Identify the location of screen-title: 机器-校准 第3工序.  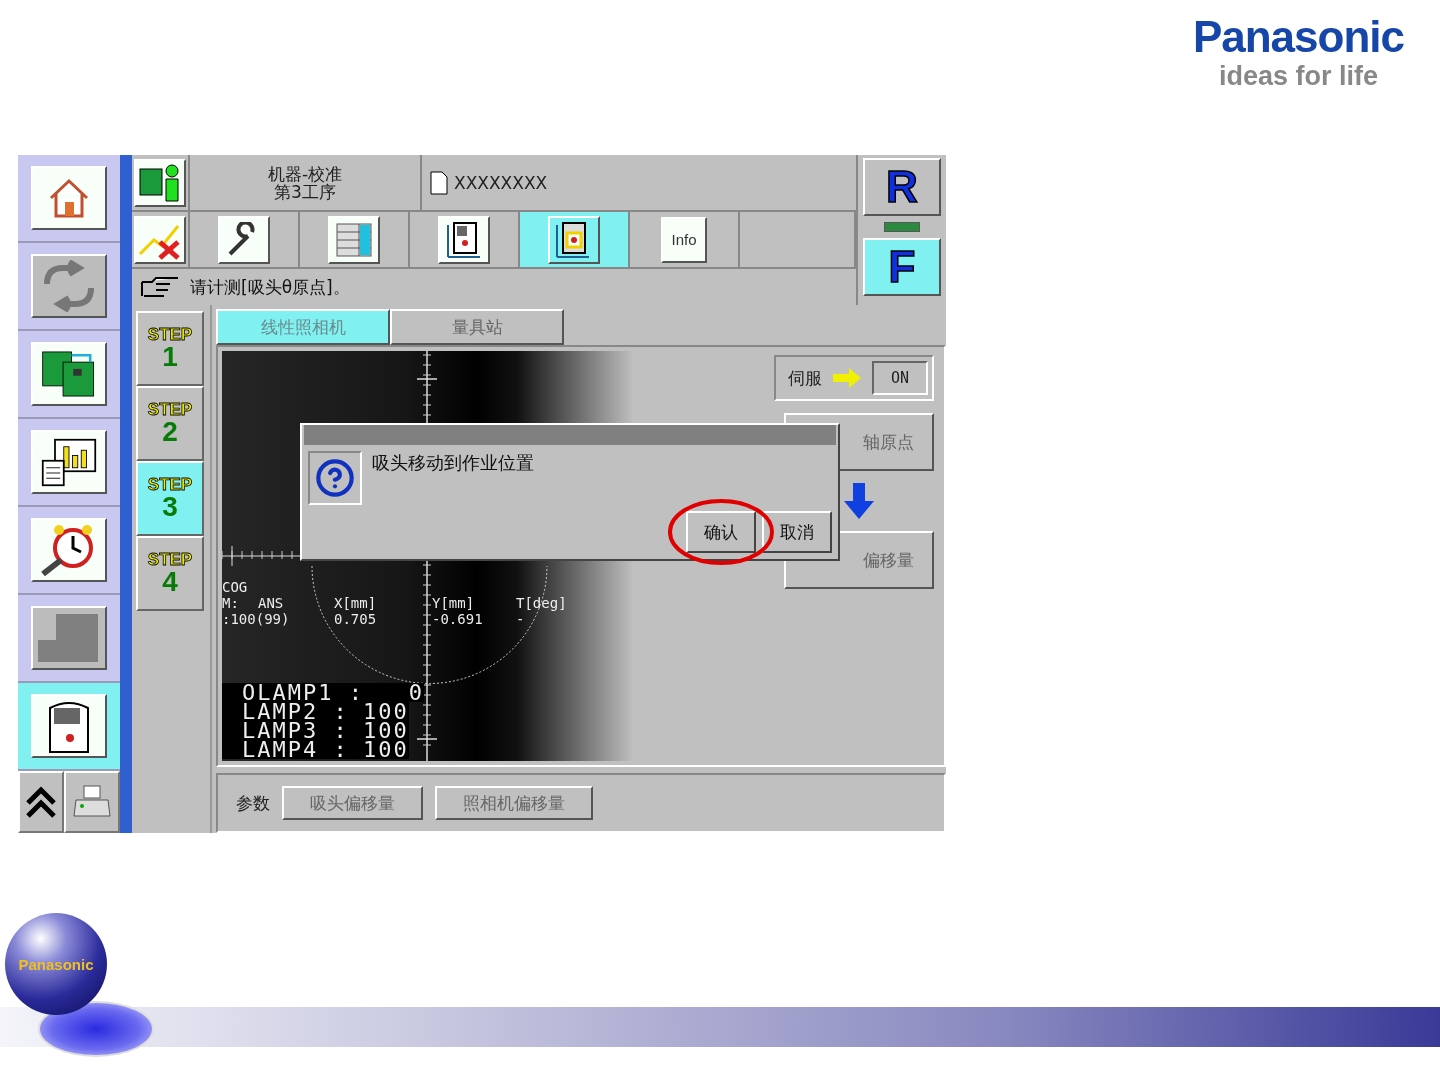
(306, 182).